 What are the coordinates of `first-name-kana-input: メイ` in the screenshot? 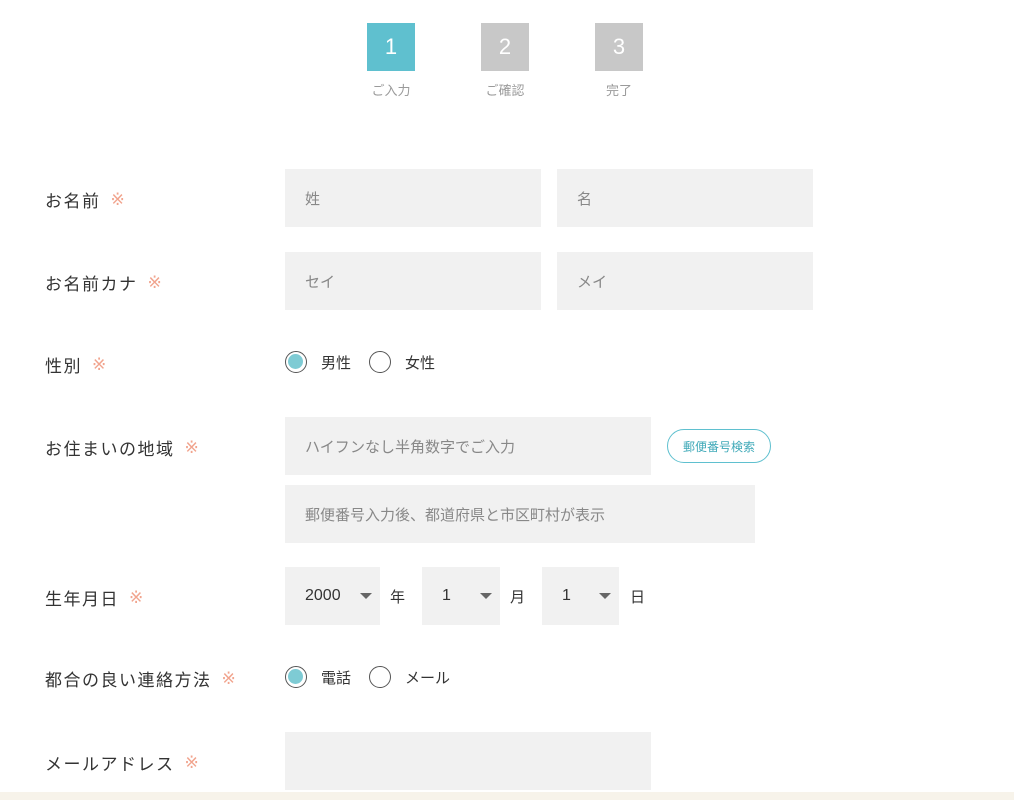 It's located at (685, 281).